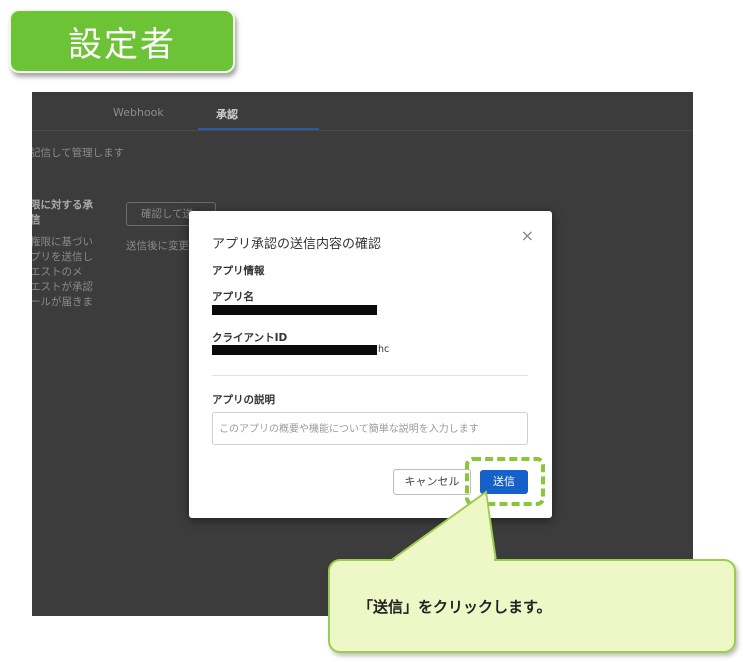  What do you see at coordinates (443, 528) in the screenshot?
I see `callout-pointer-join` at bounding box center [443, 528].